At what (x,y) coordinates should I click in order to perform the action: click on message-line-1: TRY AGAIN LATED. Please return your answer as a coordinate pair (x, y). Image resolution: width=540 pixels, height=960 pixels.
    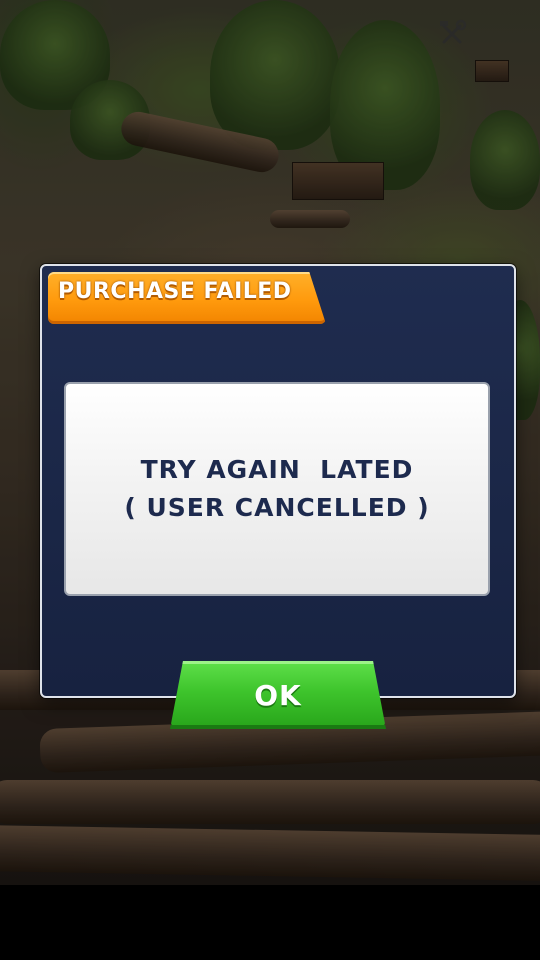
    Looking at the image, I should click on (277, 469).